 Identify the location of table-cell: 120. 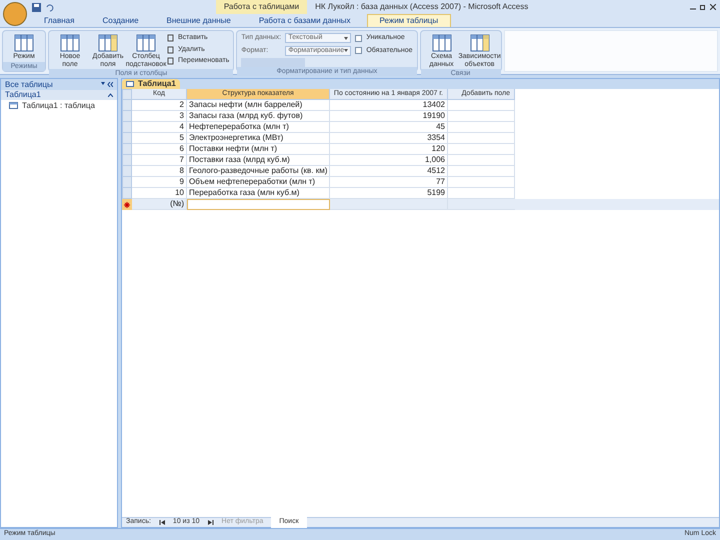
(389, 149).